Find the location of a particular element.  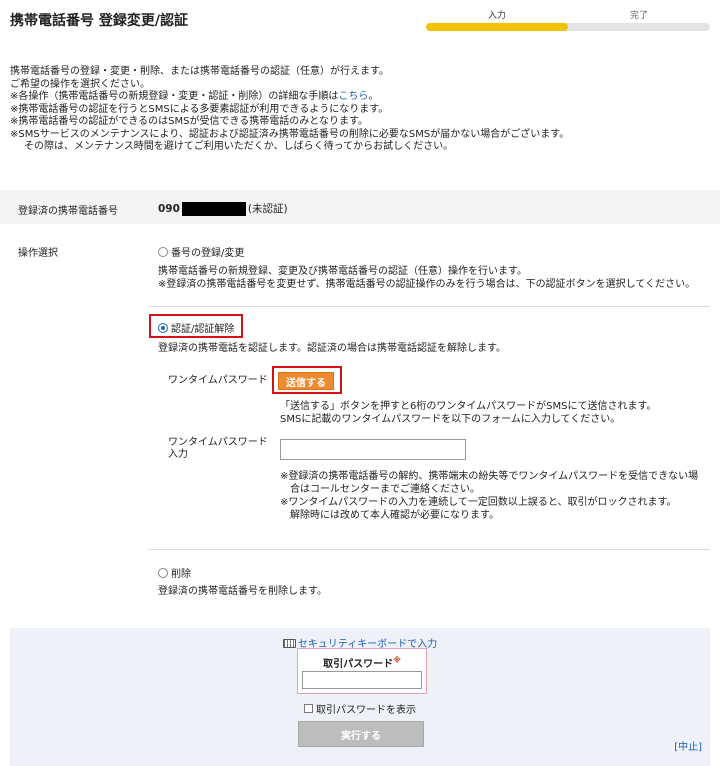

intro-line: ※各操作（携帯電話番号の新規登録・変更・認証・削除）の詳細な手順はこちら。 is located at coordinates (360, 97).